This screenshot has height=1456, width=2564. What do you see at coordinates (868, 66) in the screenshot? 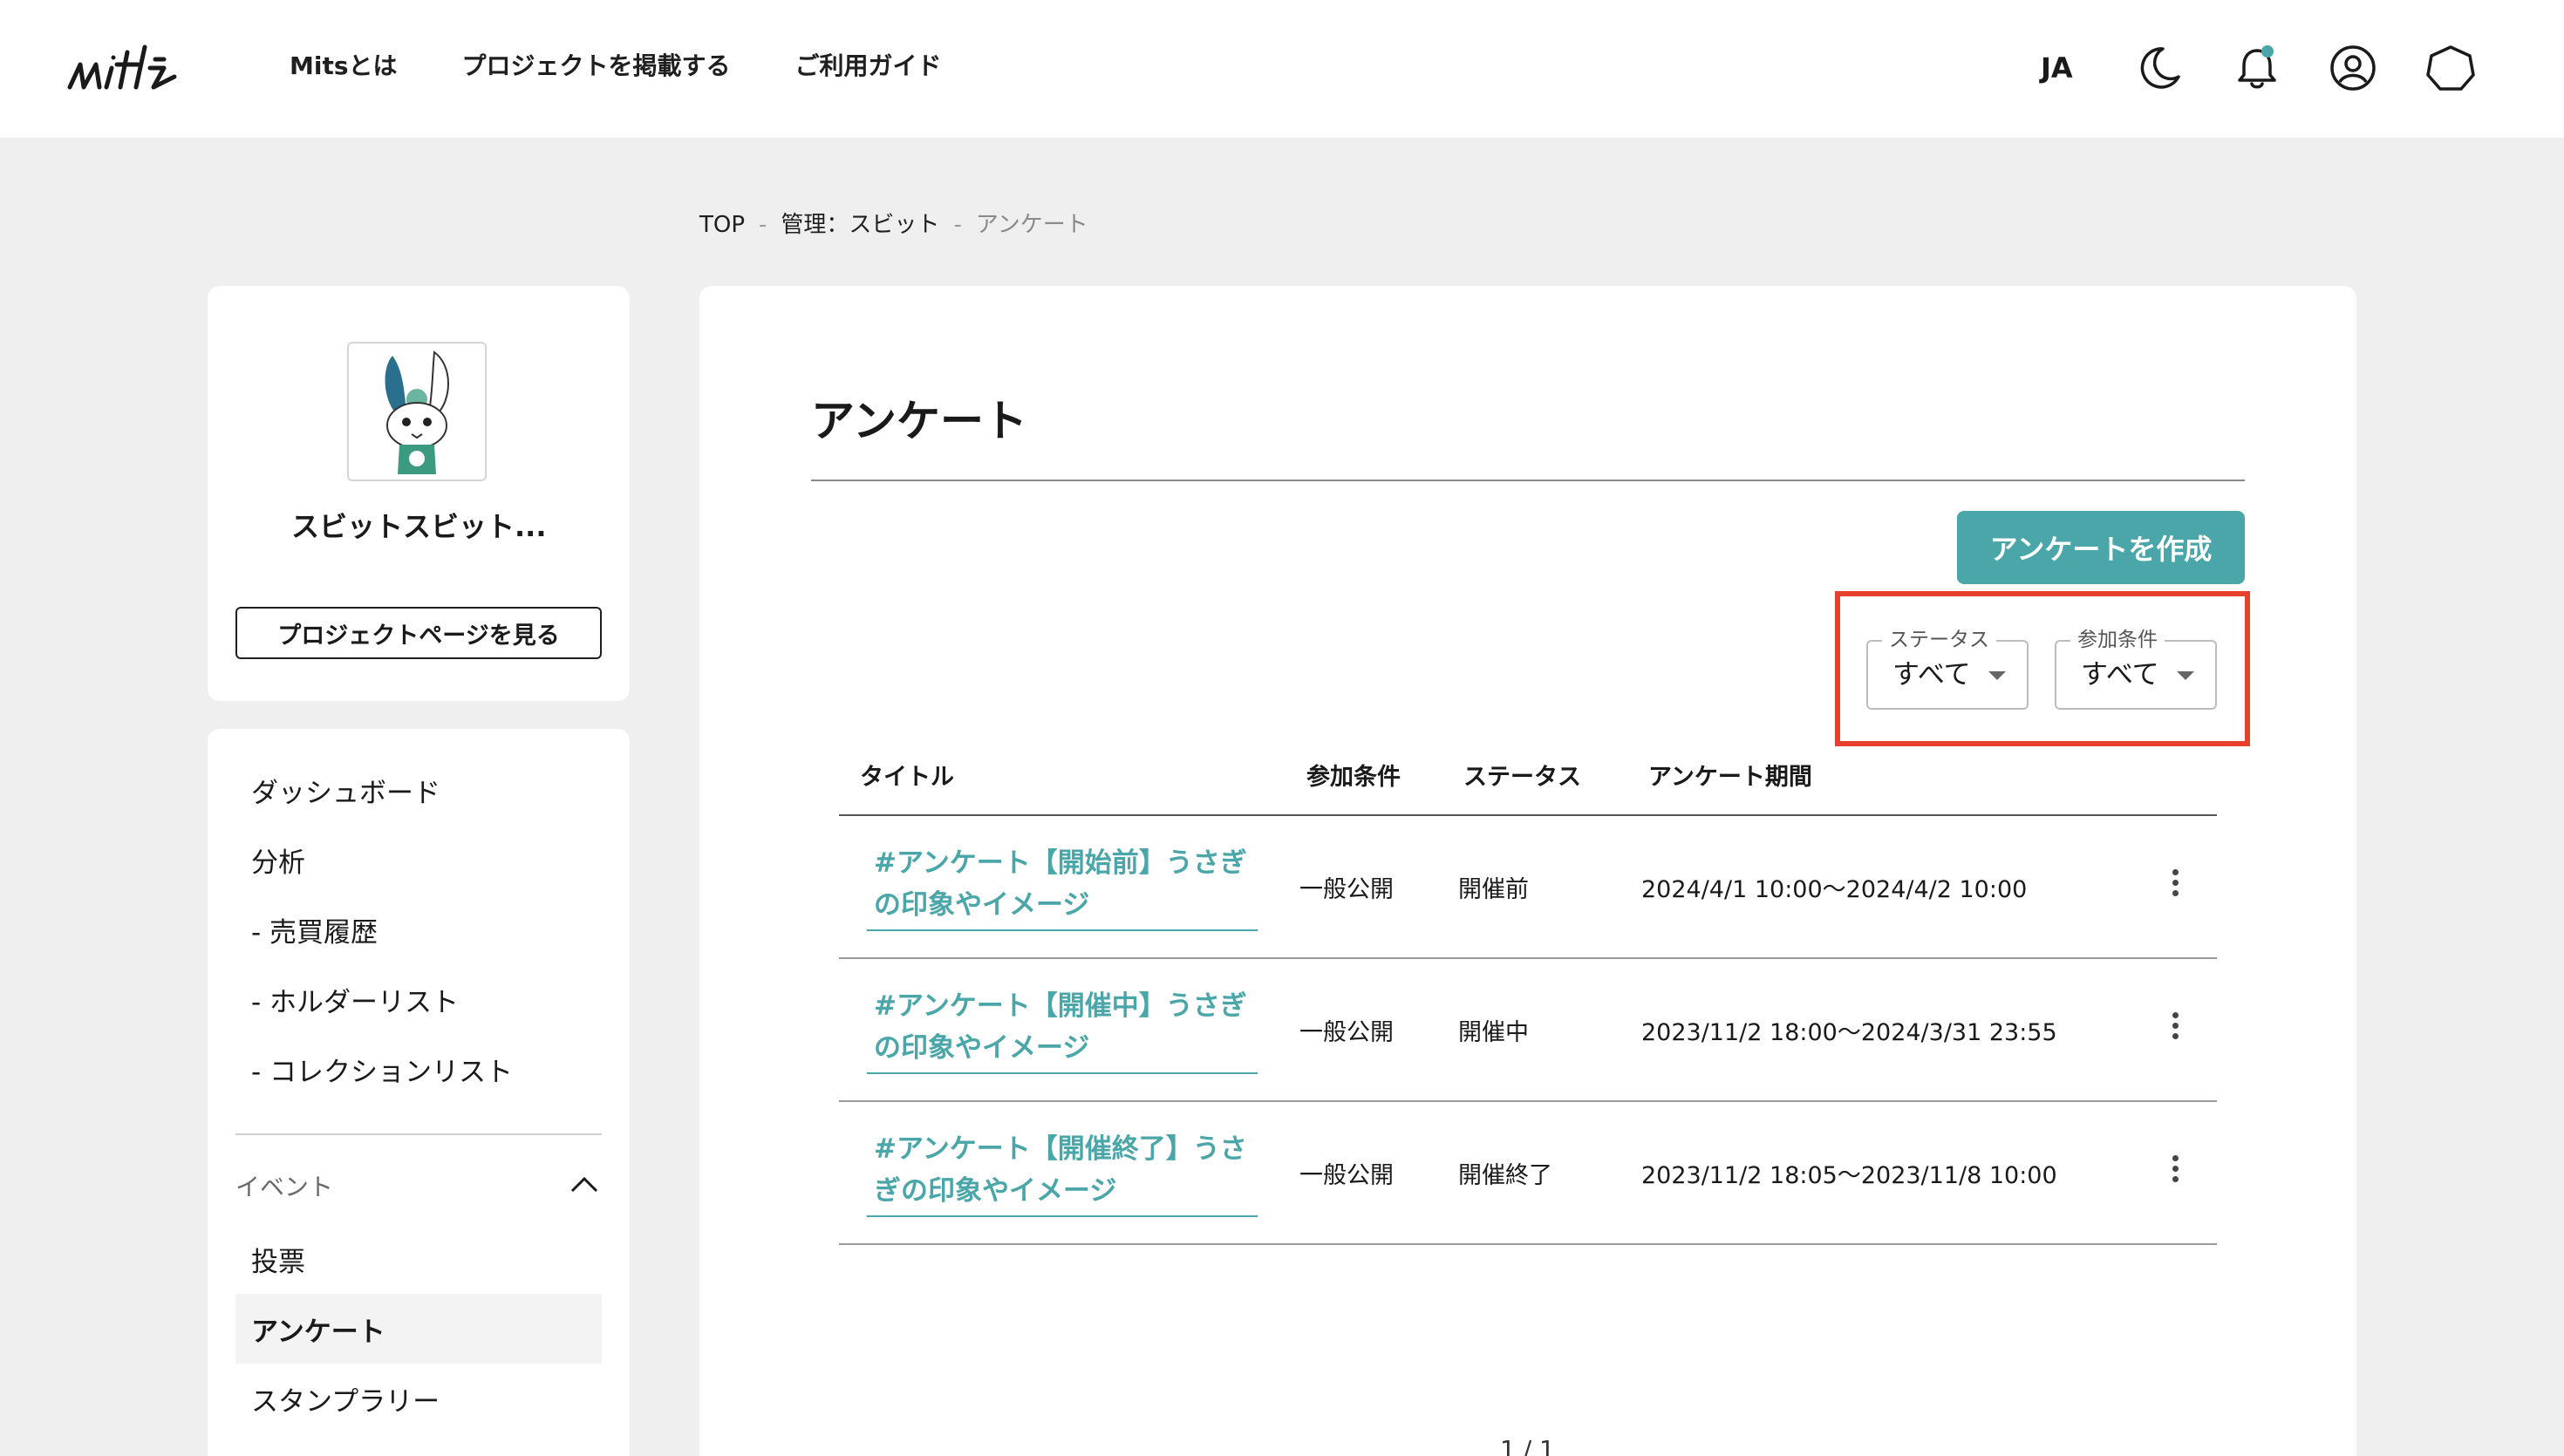
I see `nav-guide: ご利用ガイド` at bounding box center [868, 66].